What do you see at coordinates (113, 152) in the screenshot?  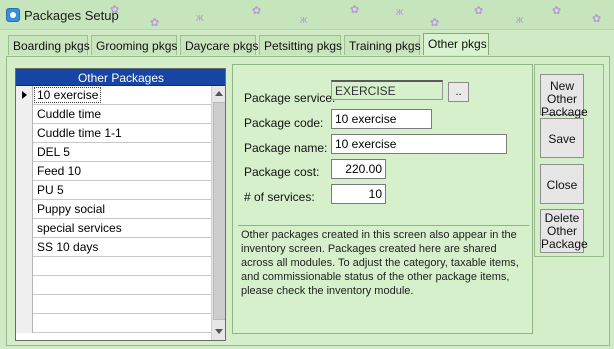 I see `table-row: DEL 5` at bounding box center [113, 152].